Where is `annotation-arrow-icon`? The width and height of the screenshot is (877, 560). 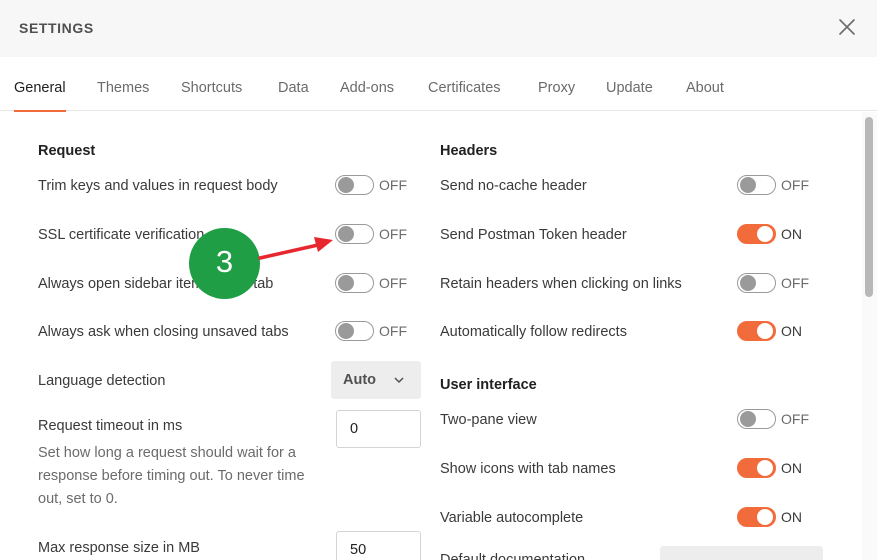 annotation-arrow-icon is located at coordinates (295, 248).